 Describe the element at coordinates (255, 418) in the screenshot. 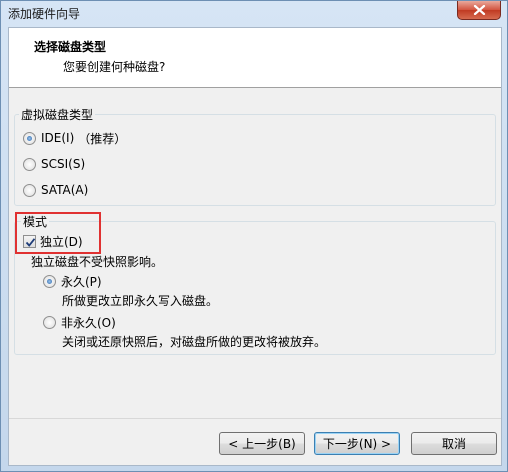

I see `footer-divider` at that location.